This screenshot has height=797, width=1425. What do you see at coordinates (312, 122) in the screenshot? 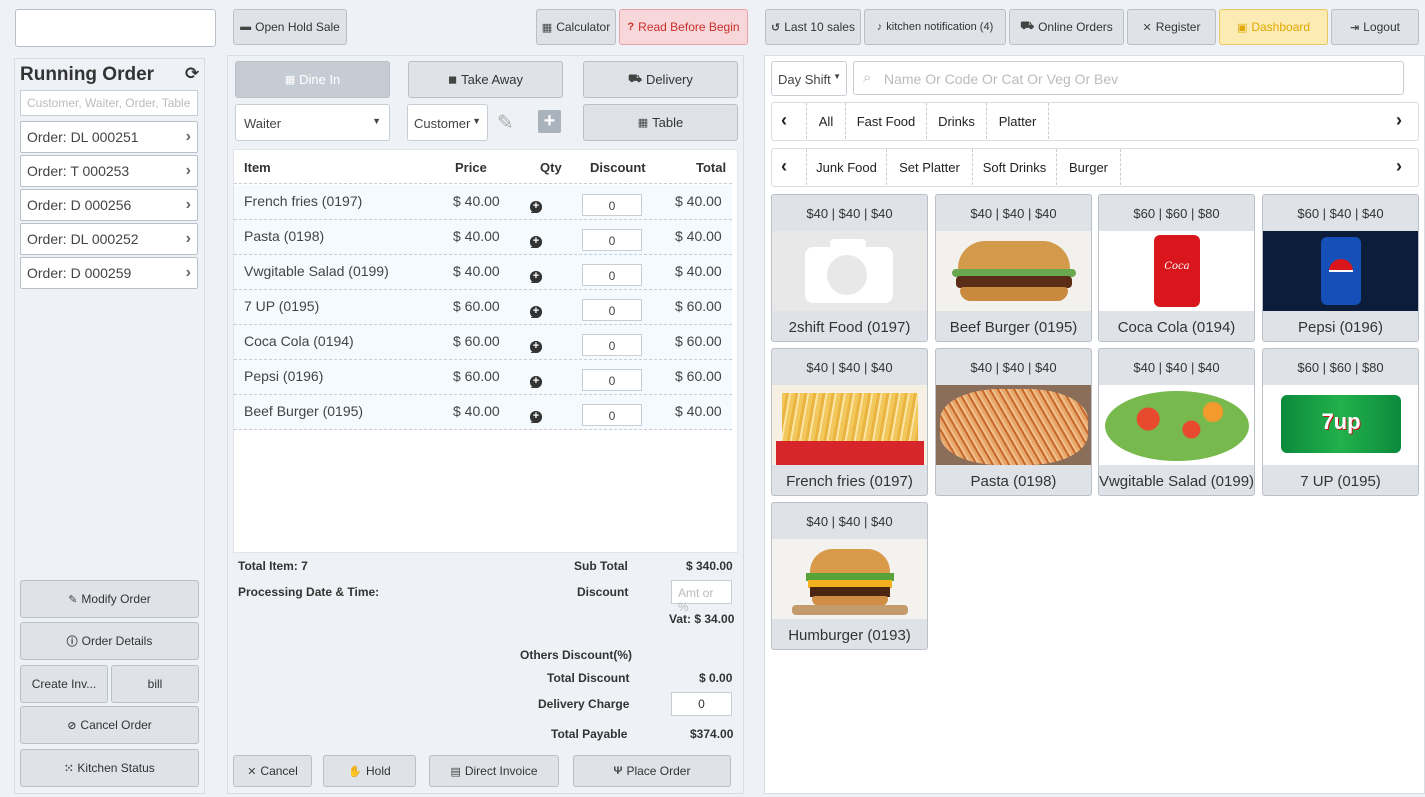
I see `waiter-select: Waiter ▼` at bounding box center [312, 122].